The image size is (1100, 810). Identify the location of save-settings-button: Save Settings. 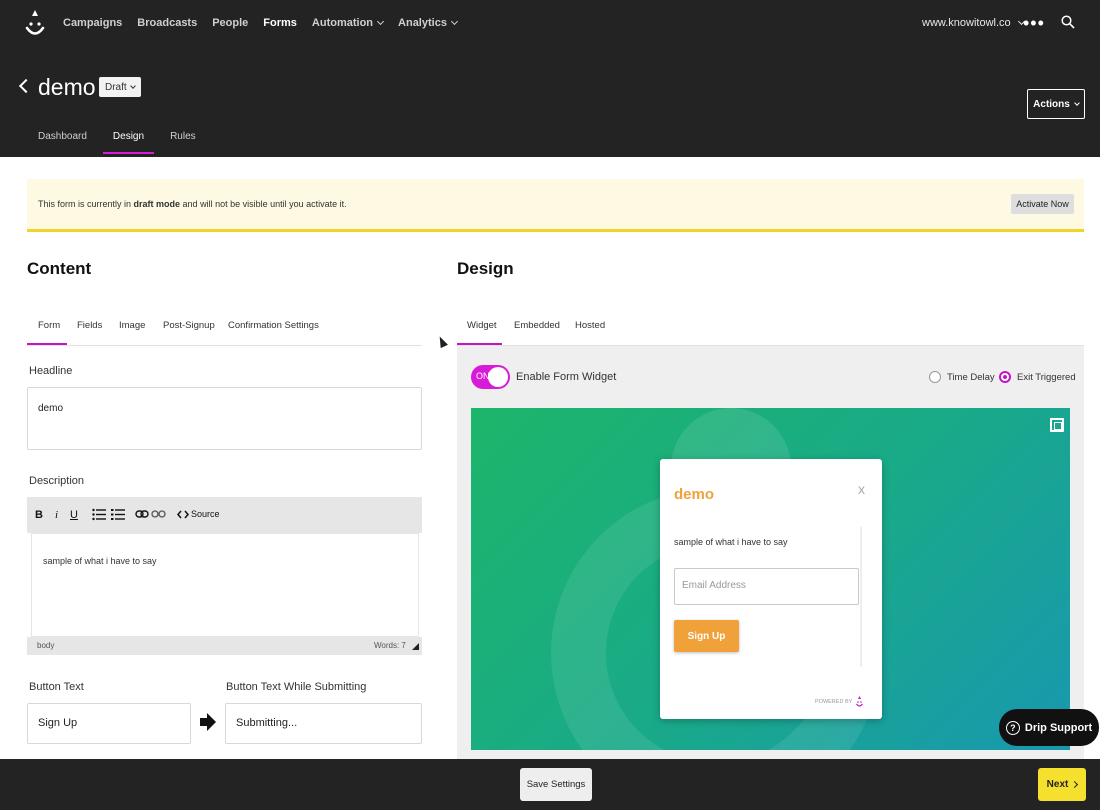
(556, 784).